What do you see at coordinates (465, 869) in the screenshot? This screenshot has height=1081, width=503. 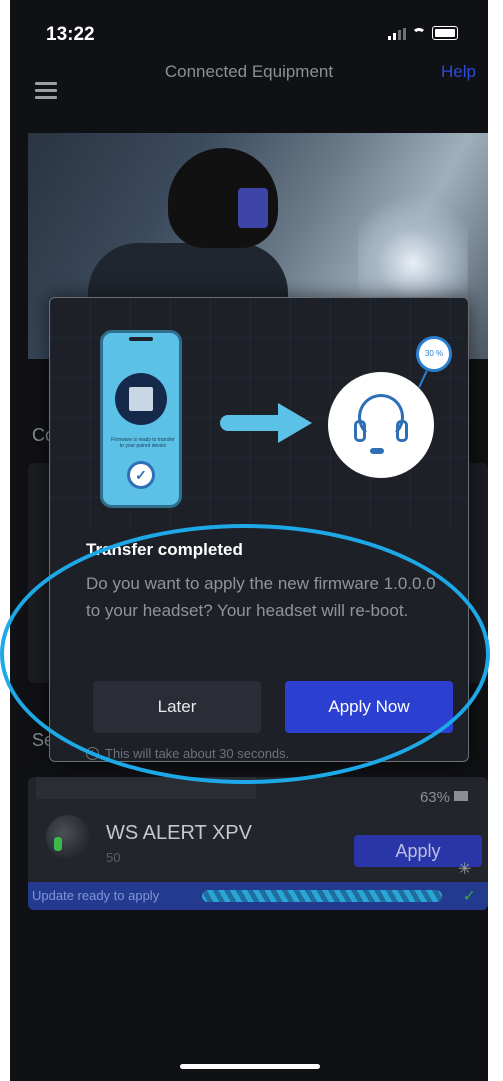 I see `spinner-icon: ✳` at bounding box center [465, 869].